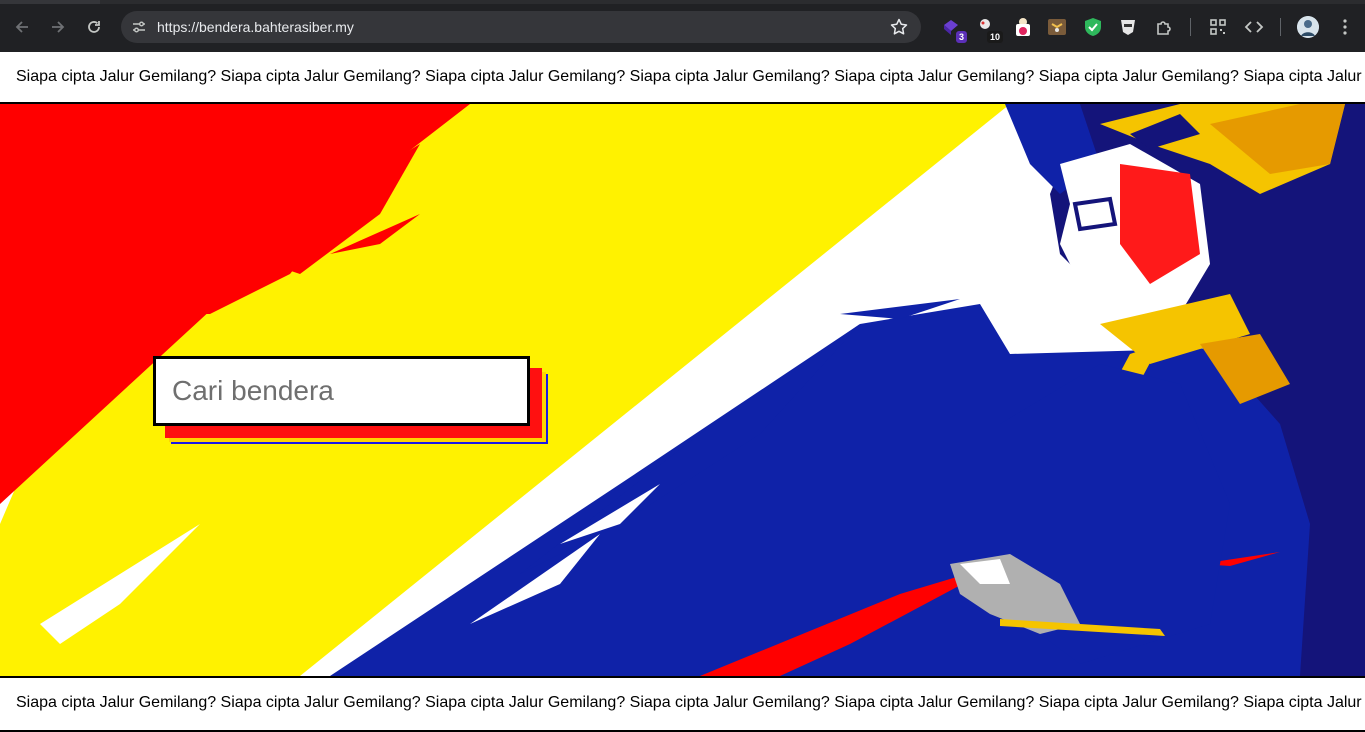 This screenshot has height=732, width=1365. I want to click on tracker-extension-icon: 10, so click(990, 30).